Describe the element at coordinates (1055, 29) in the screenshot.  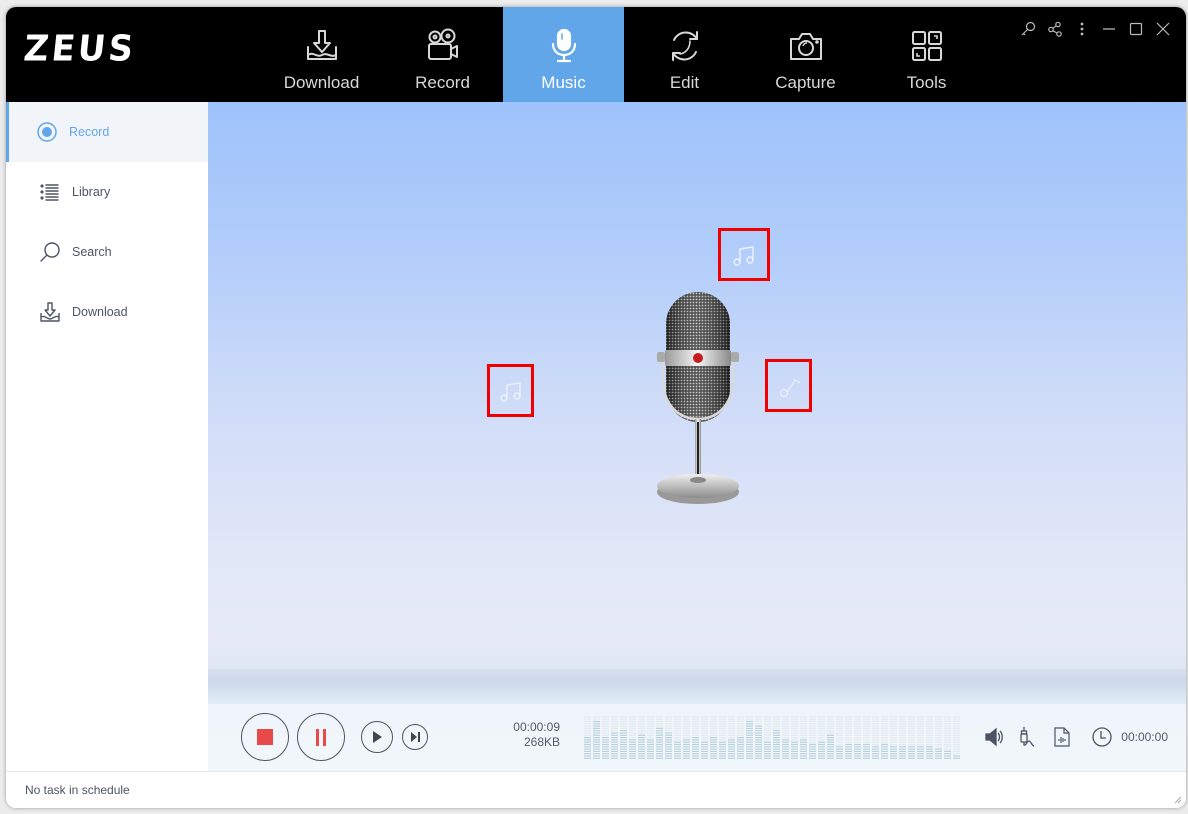
I see `share-button` at that location.